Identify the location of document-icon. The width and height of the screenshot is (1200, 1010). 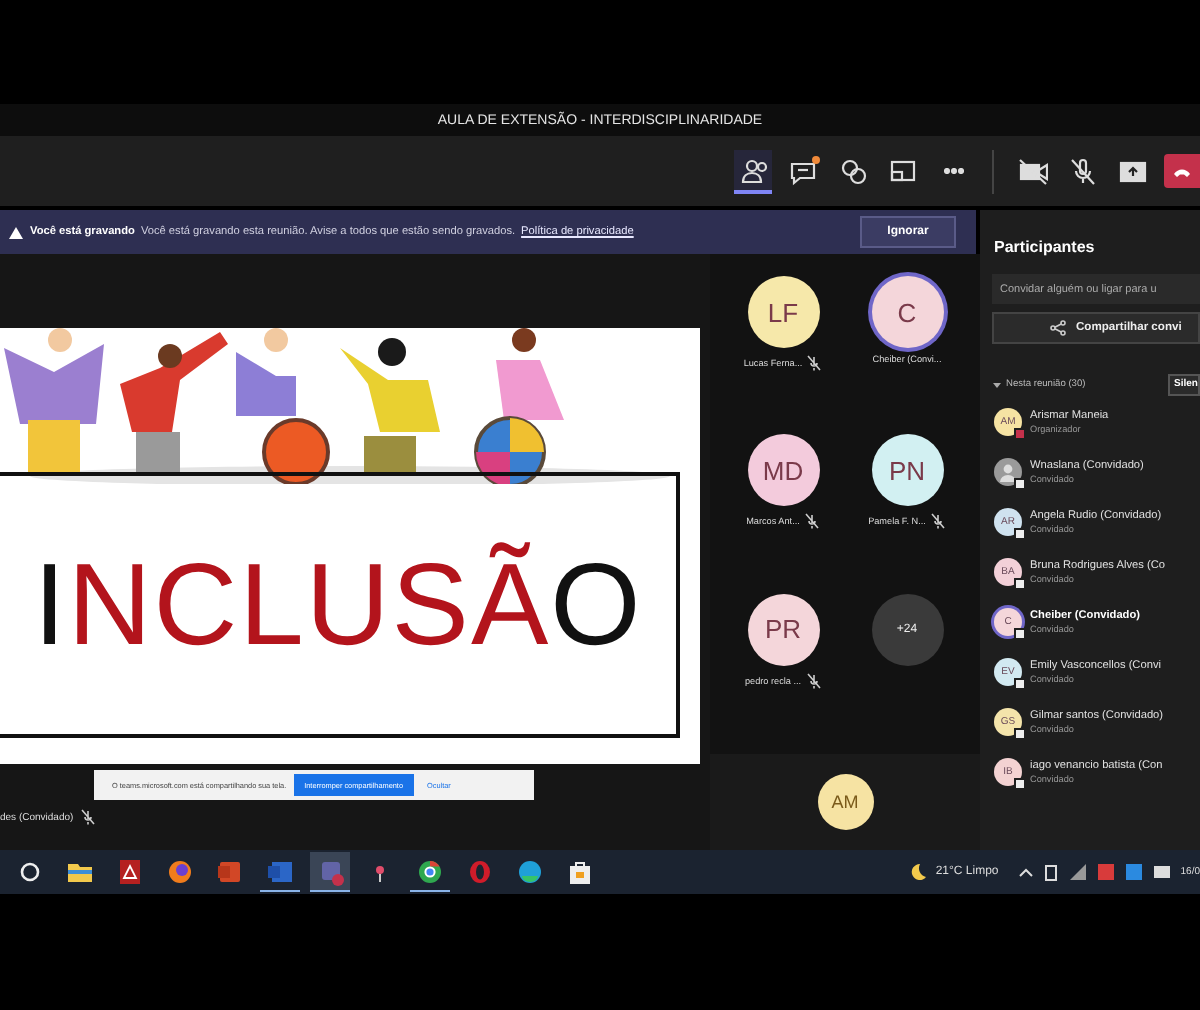
(130, 871).